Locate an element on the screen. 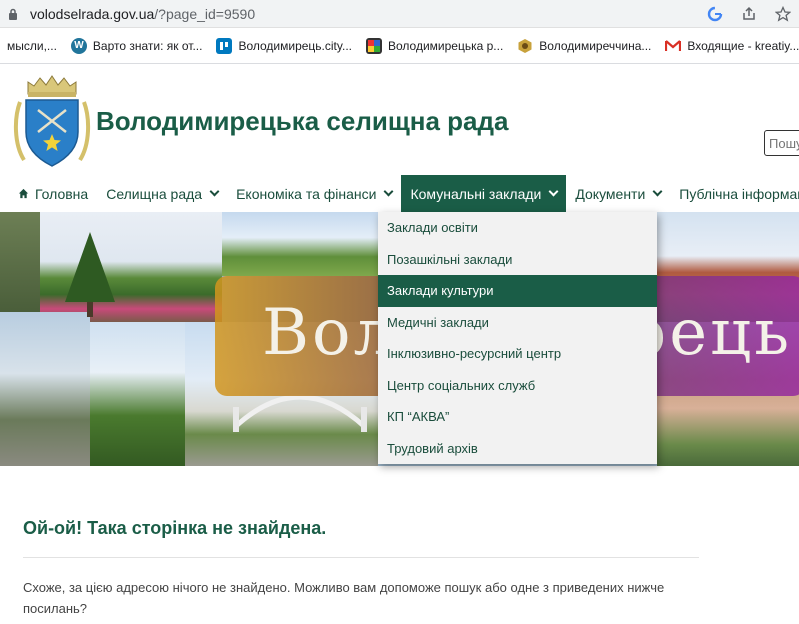  page-title: Ой-ой! Така сторінка не знайдена. is located at coordinates (175, 528).